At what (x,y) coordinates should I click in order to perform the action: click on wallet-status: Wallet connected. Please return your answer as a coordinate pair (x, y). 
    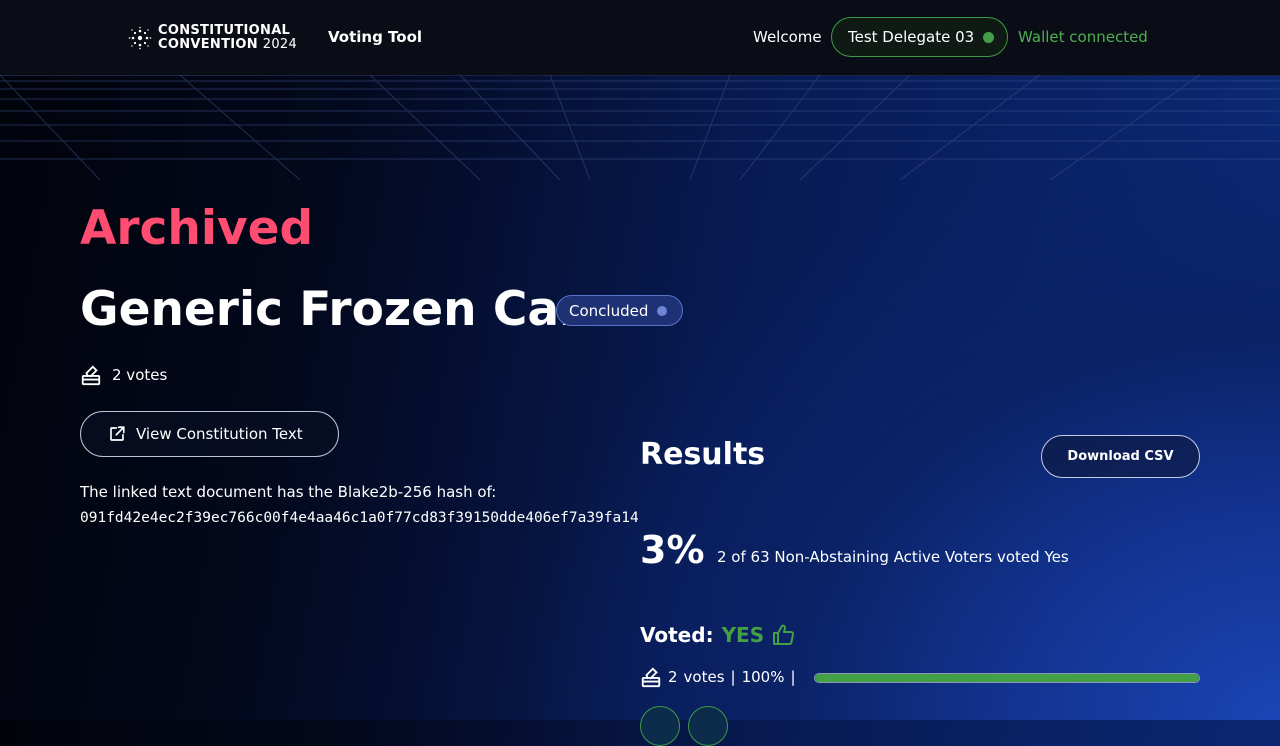
    Looking at the image, I should click on (1083, 37).